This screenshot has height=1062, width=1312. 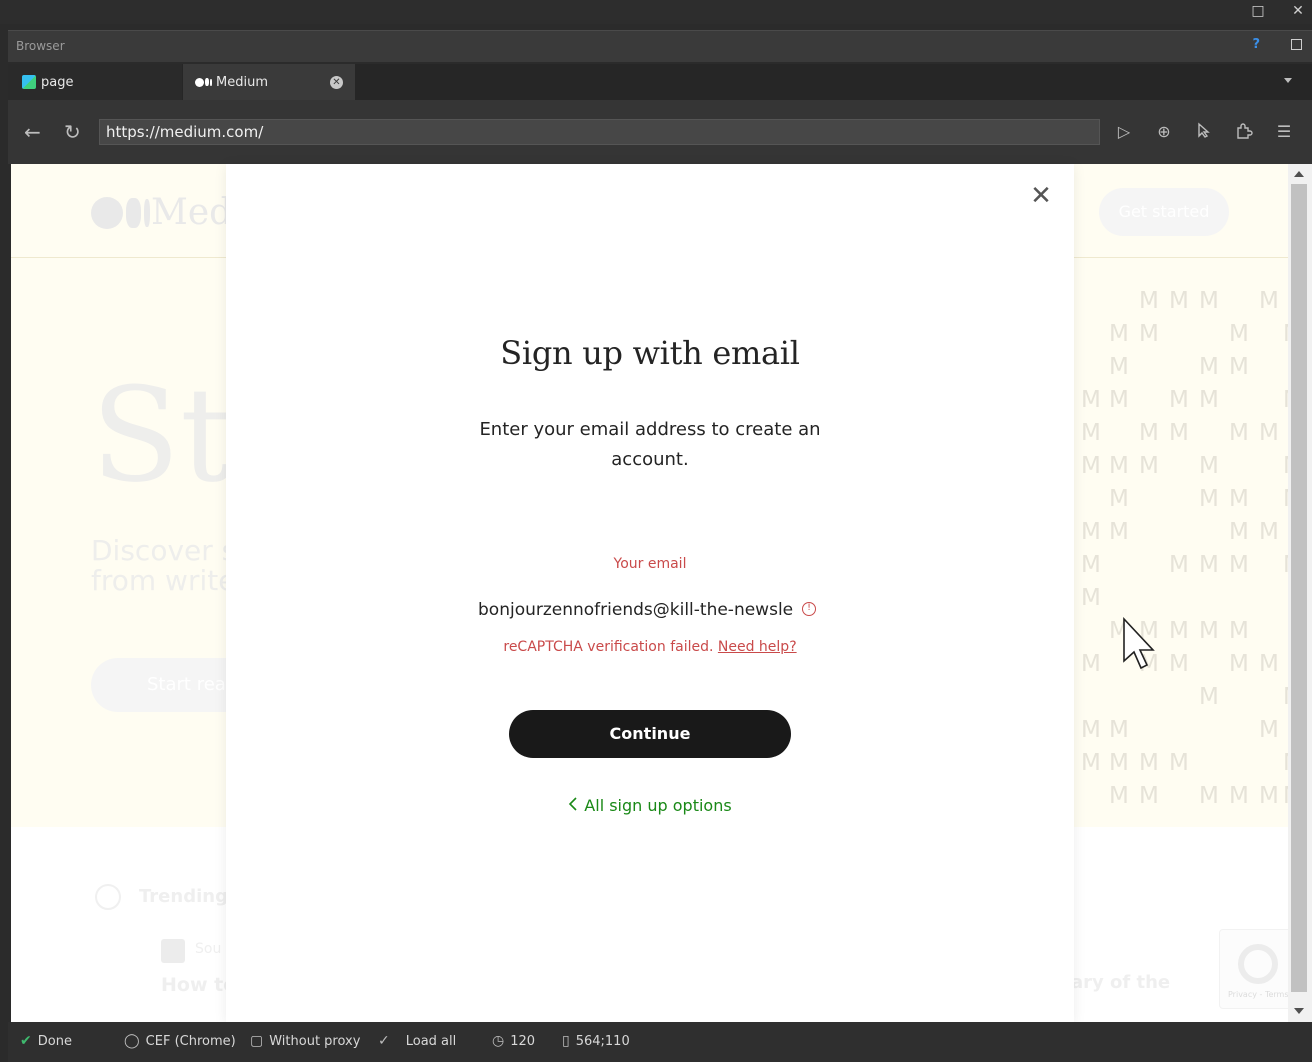 I want to click on window-top-bar: □ ✕, so click(x=656, y=12).